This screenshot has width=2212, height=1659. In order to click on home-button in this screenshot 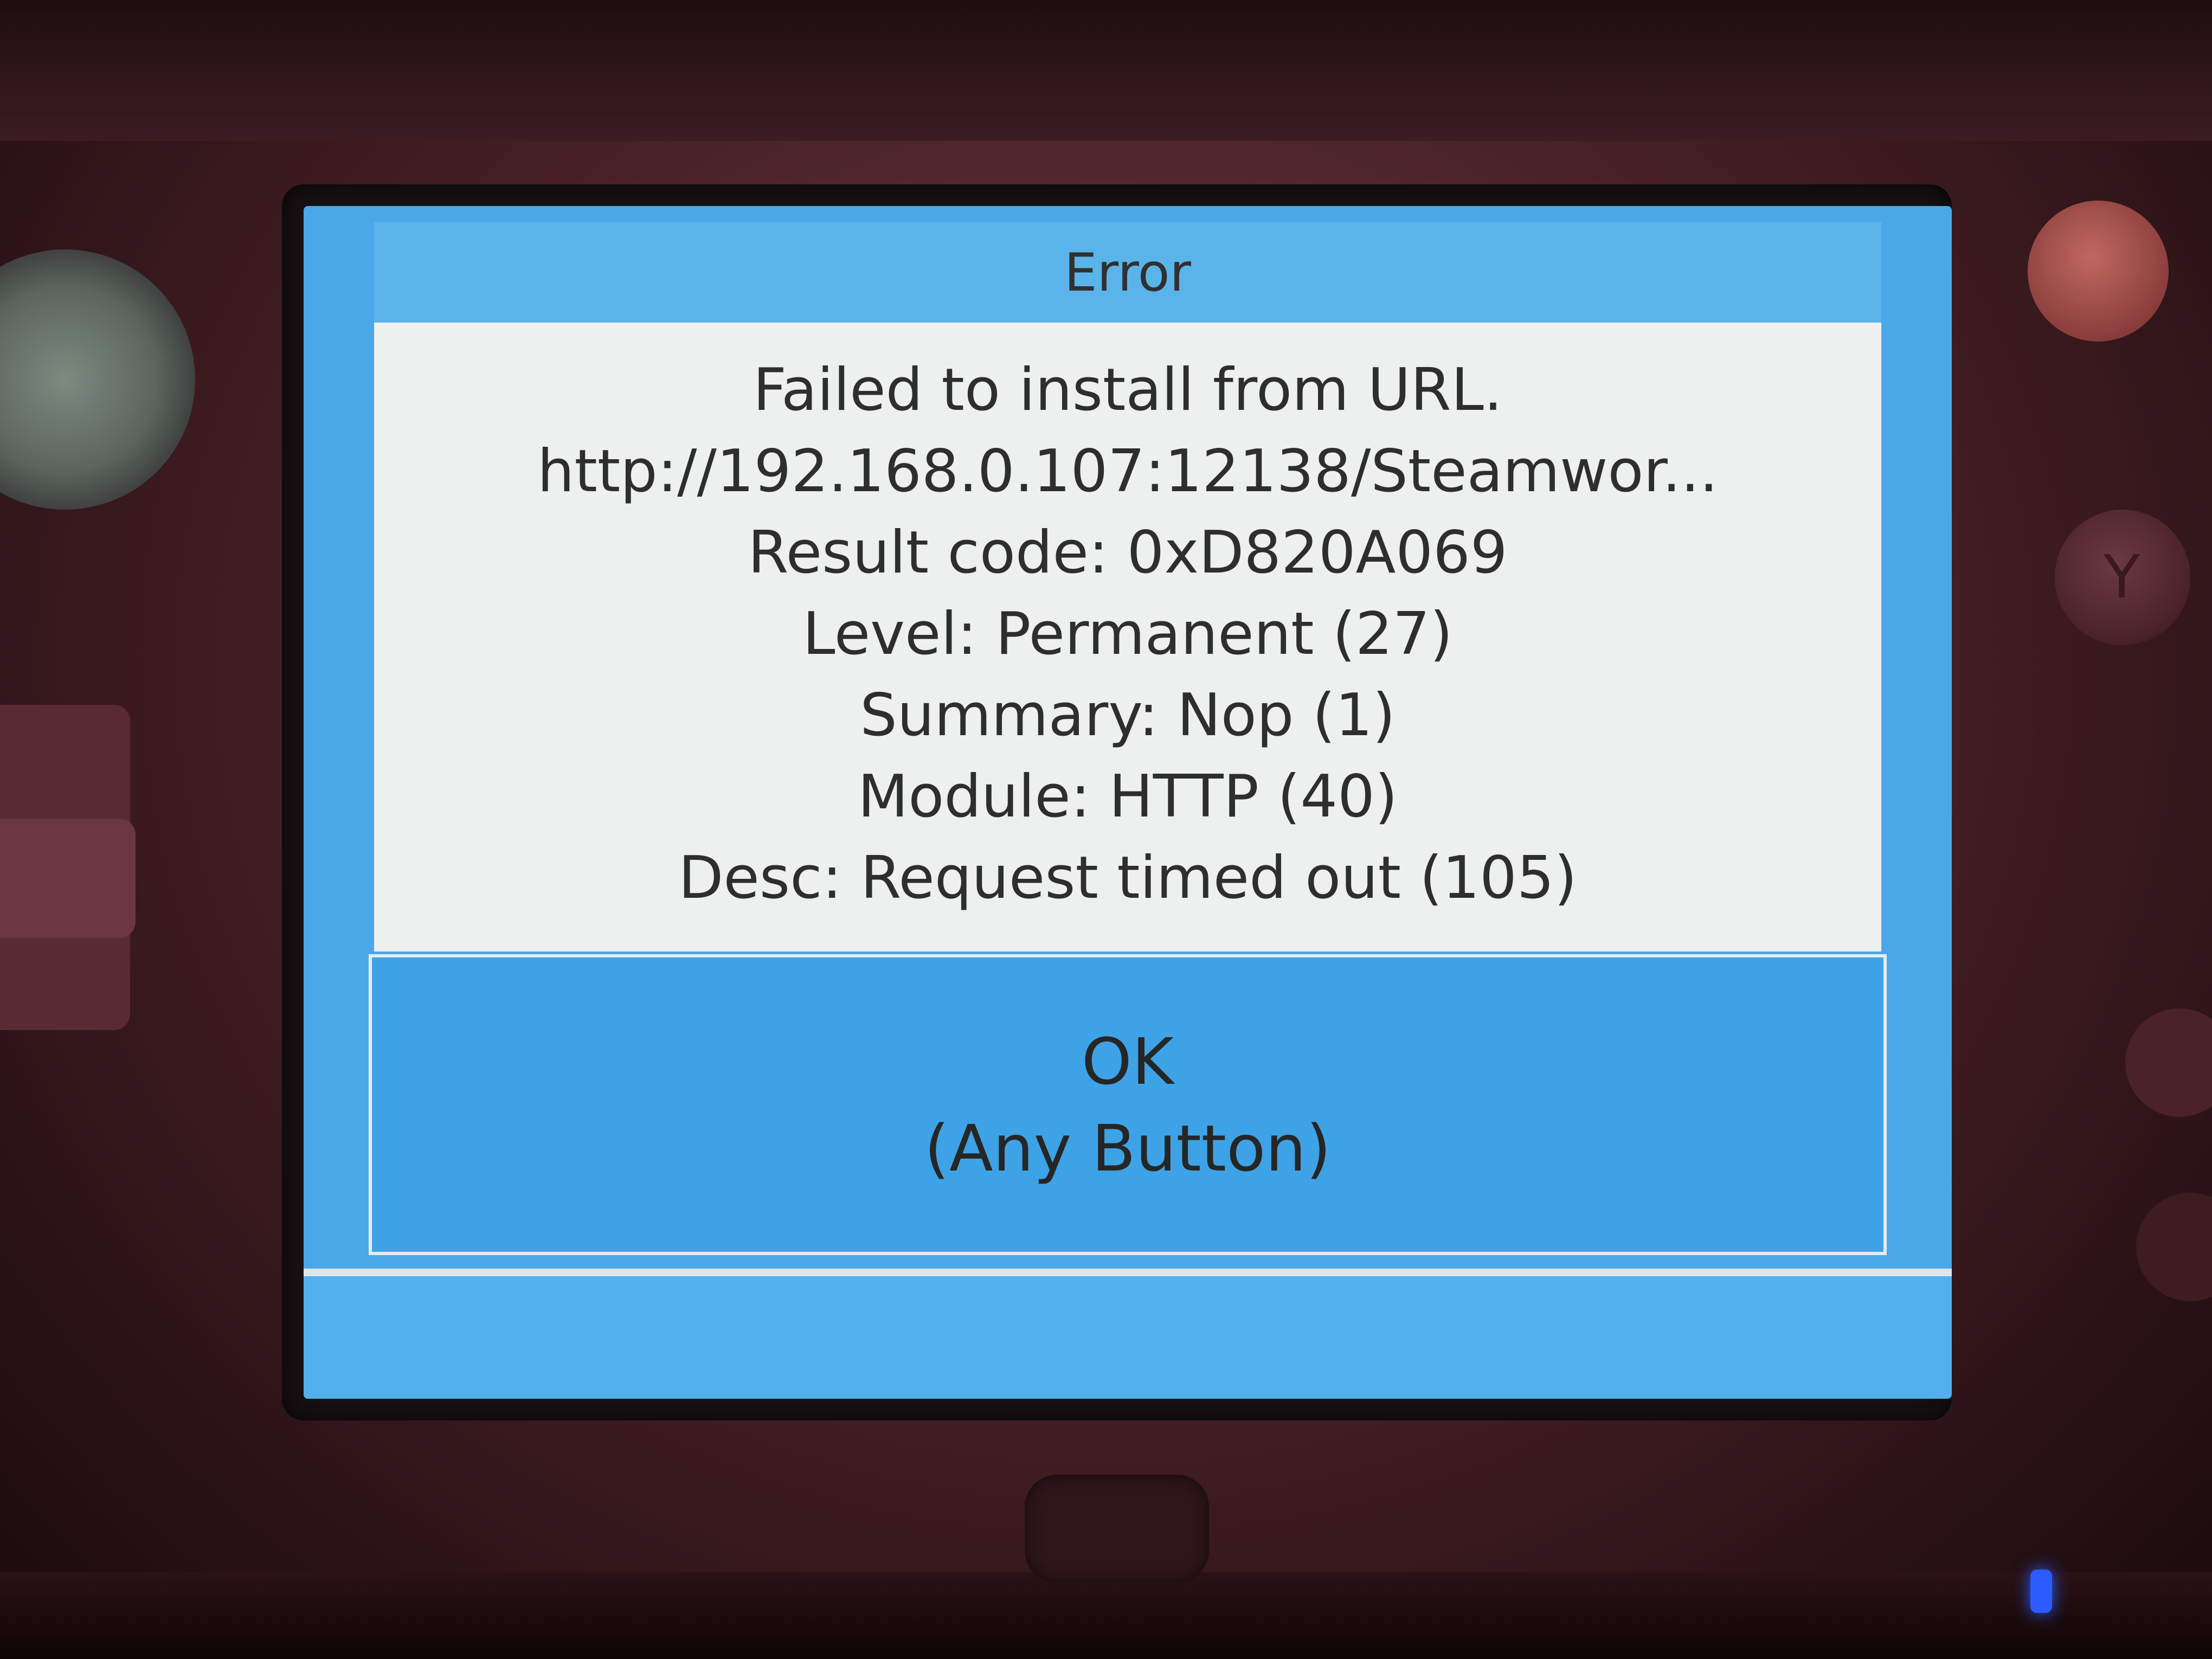, I will do `click(1117, 1529)`.